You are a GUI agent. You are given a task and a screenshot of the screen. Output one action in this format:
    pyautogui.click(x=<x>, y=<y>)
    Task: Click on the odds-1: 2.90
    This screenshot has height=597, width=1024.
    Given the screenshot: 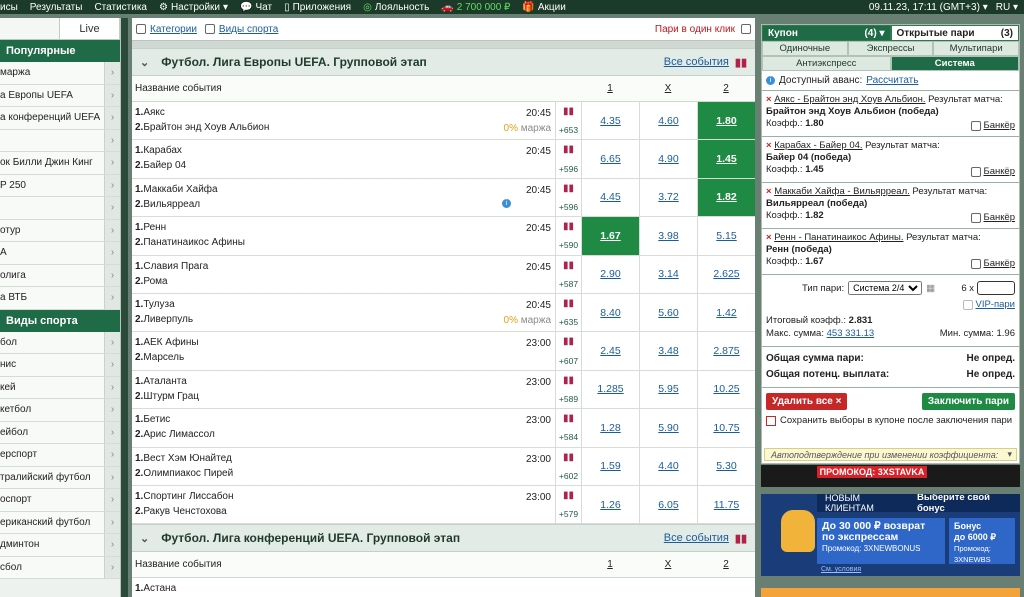 What is the action you would take?
    pyautogui.click(x=610, y=274)
    